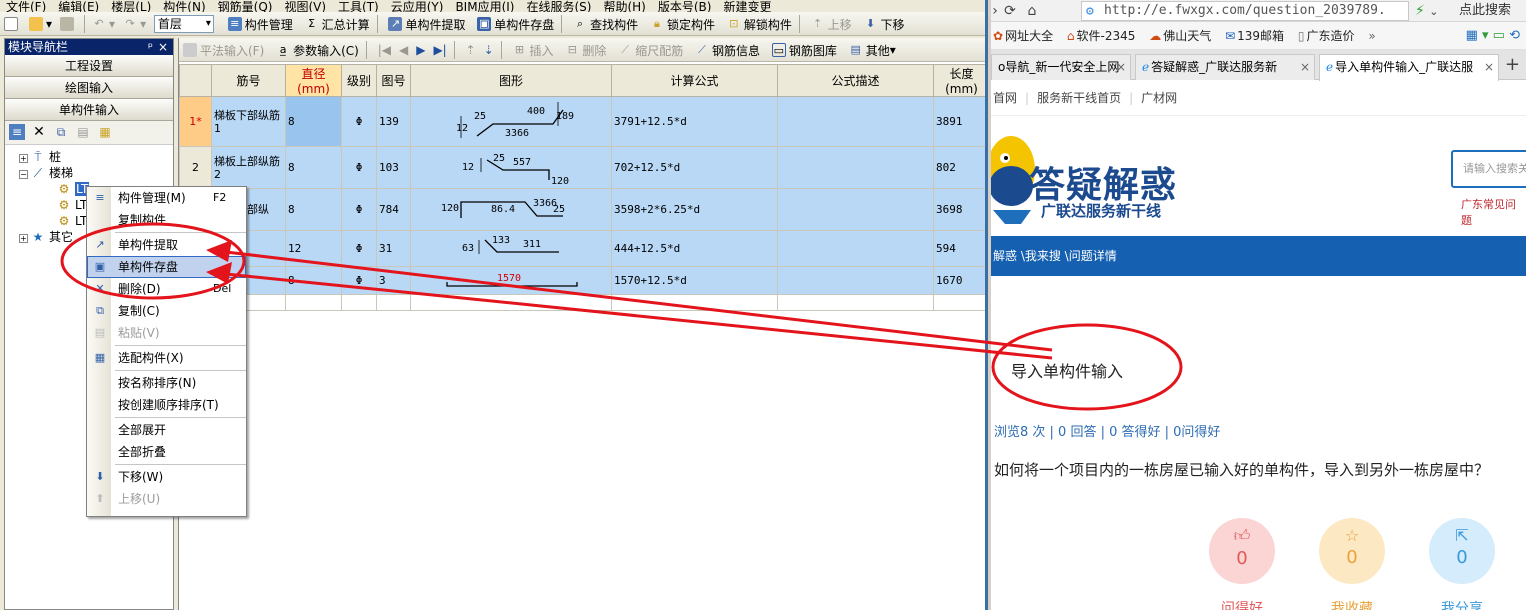  I want to click on search-link: 点此搜索, so click(1485, 11).